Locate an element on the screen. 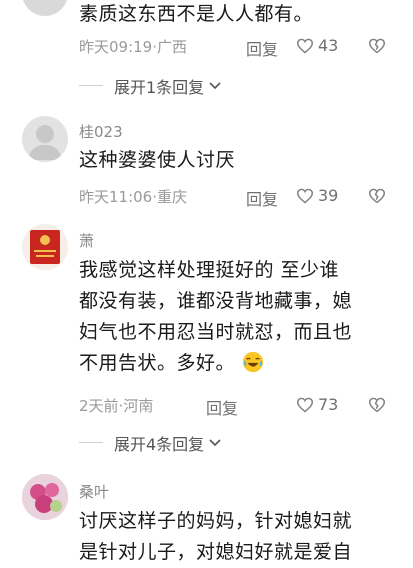  username: 桂023 is located at coordinates (101, 131).